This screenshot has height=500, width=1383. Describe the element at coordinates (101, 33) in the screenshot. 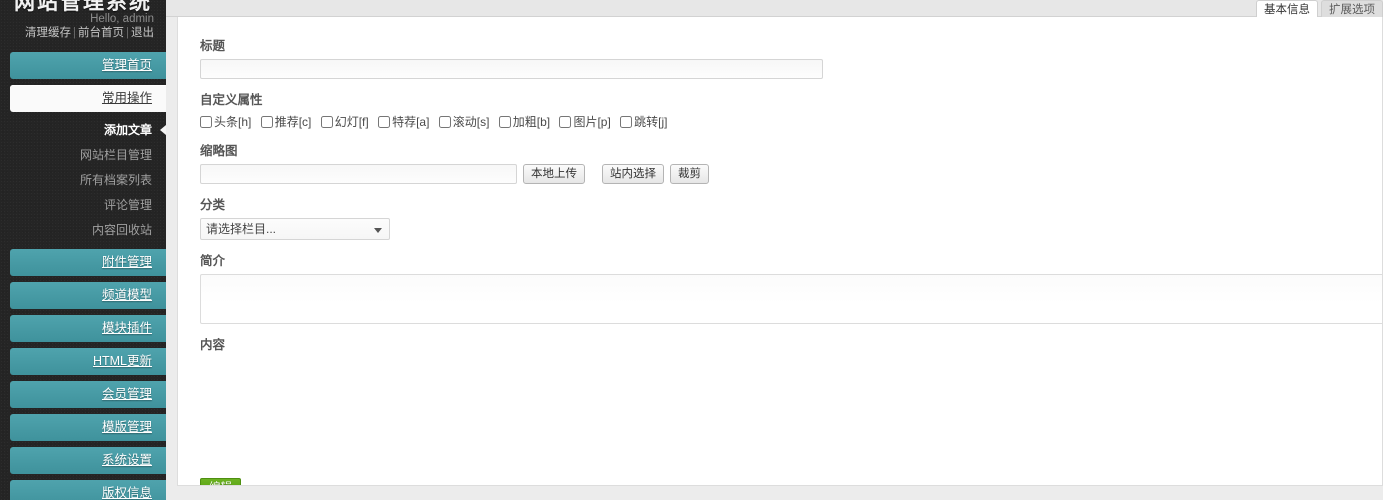

I see `frontend-home-link: 前台首页` at that location.